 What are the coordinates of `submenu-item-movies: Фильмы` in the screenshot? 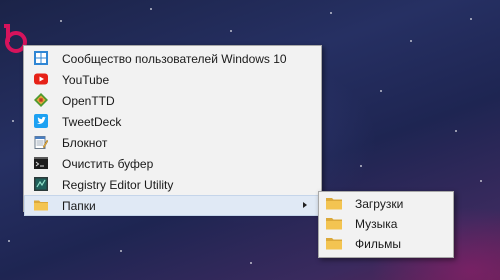 It's located at (386, 244).